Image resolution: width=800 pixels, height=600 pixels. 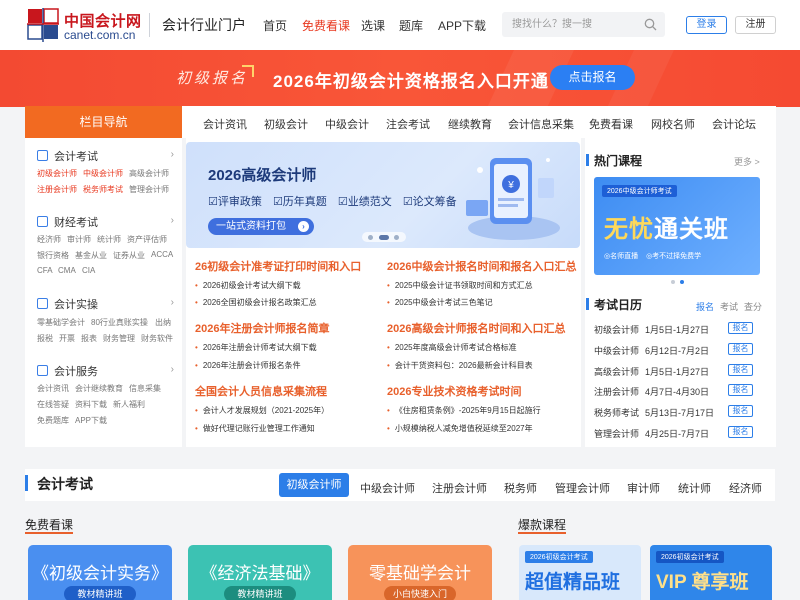 I want to click on news-headline: 2026年注册会计师报名简章, so click(x=262, y=328).